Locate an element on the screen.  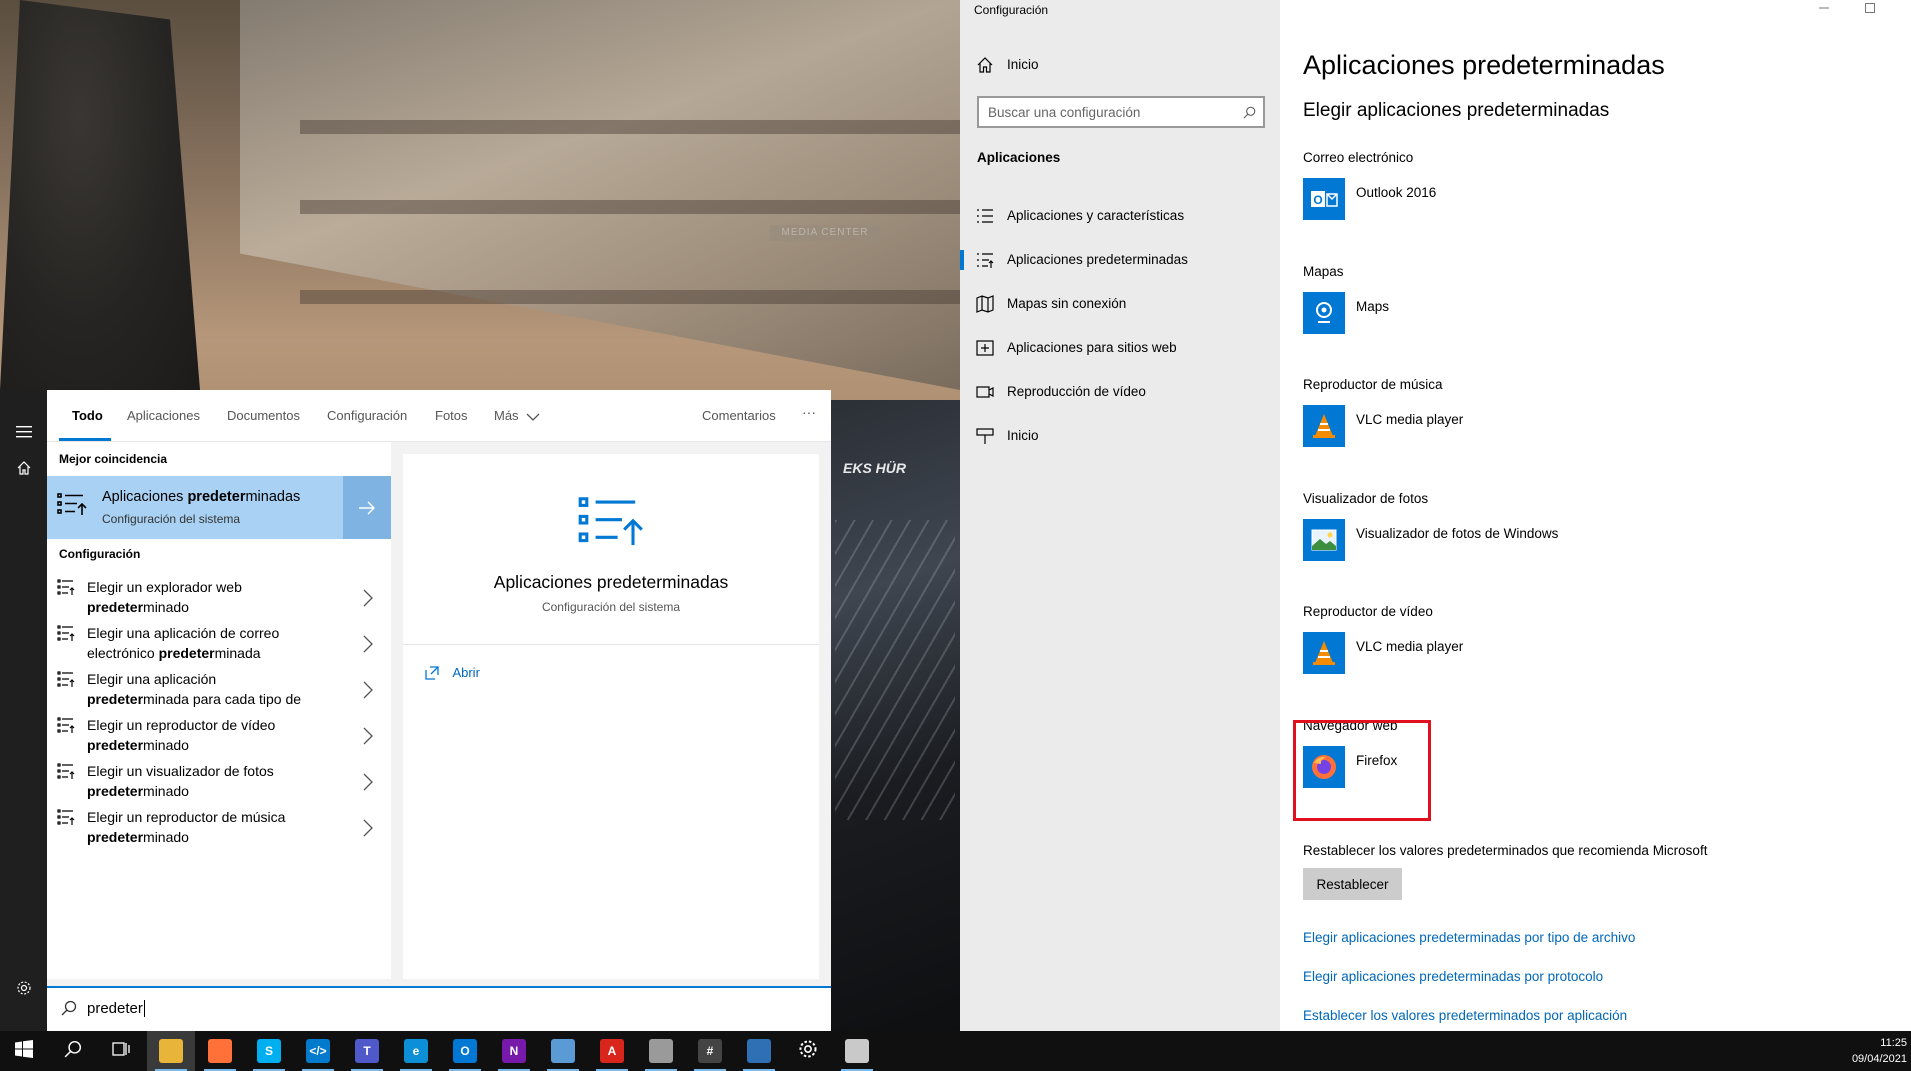
settings-search is located at coordinates (1121, 112).